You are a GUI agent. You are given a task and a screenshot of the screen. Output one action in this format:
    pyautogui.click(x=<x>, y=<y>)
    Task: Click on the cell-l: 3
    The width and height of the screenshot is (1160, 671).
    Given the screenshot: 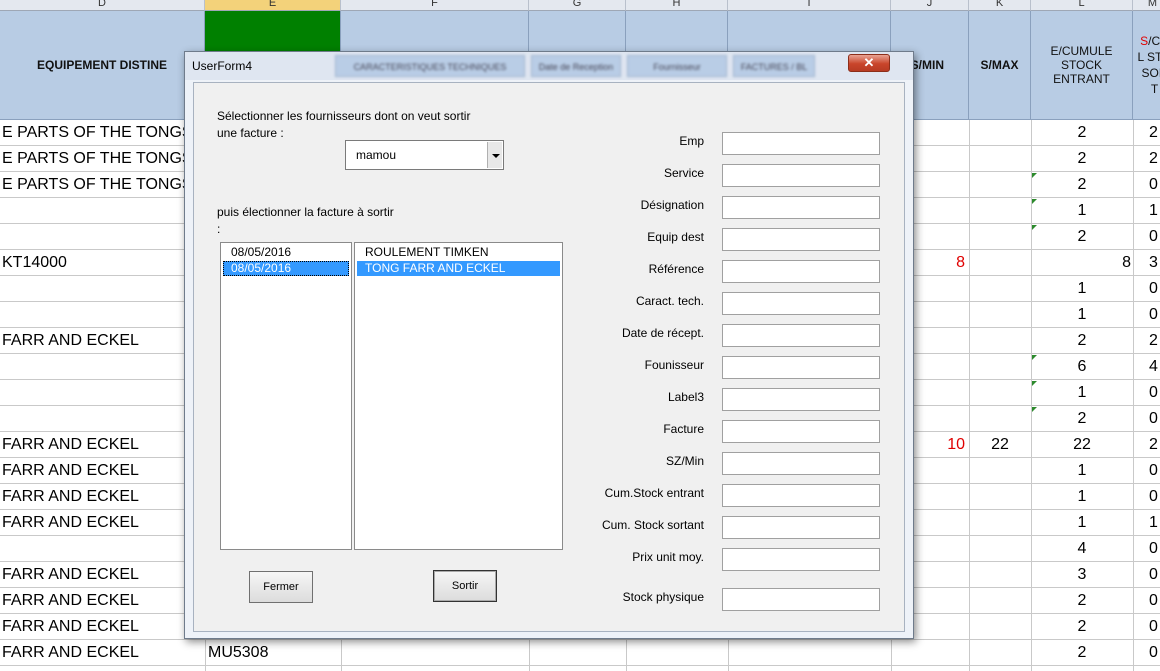 What is the action you would take?
    pyautogui.click(x=1082, y=574)
    